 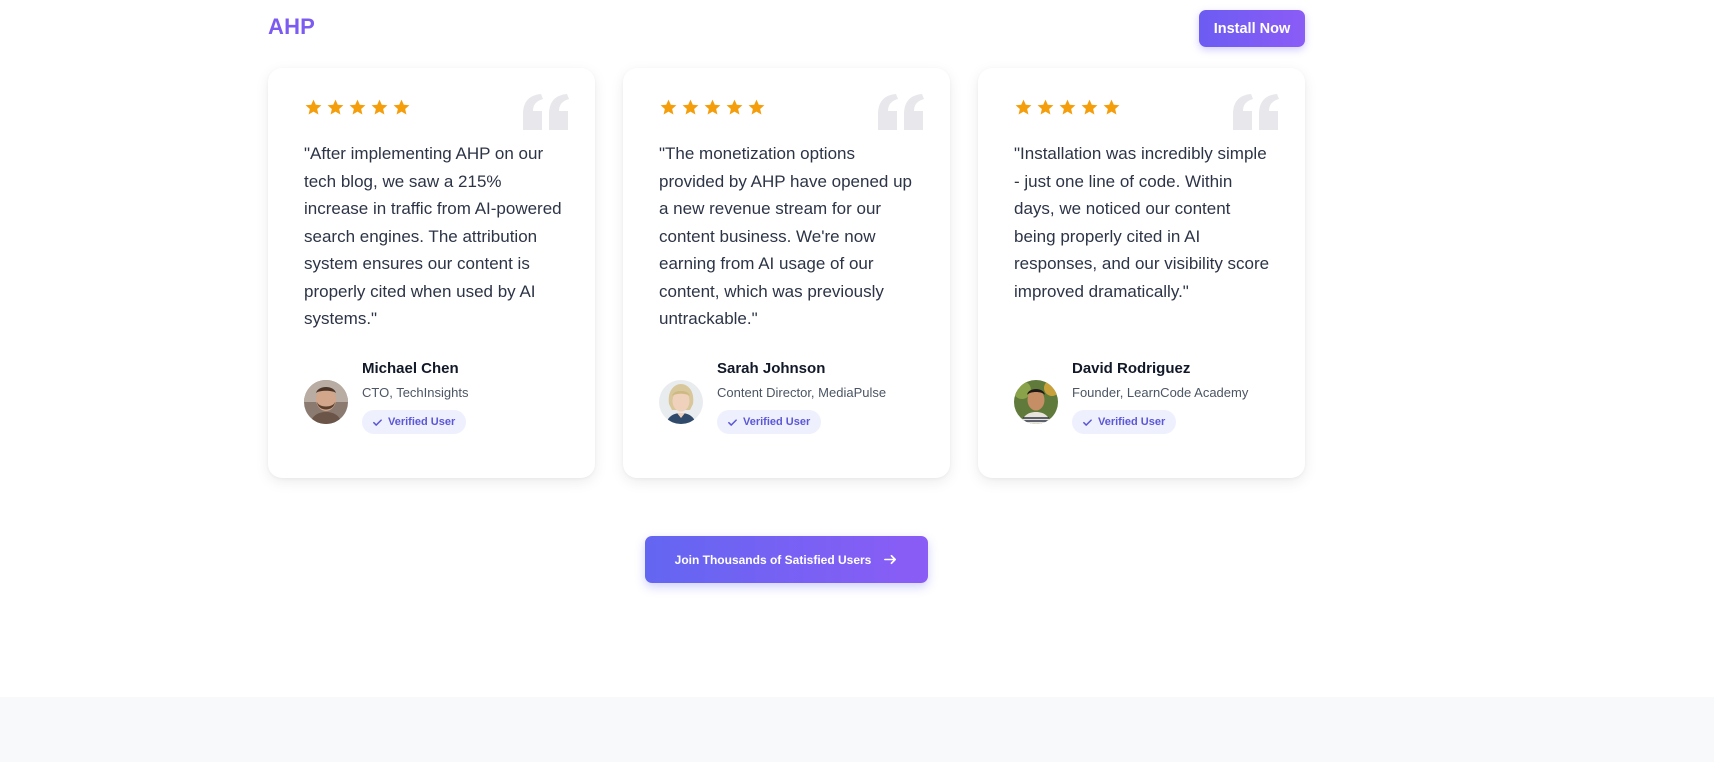 I want to click on author-name: Sarah Johnson, so click(x=771, y=368).